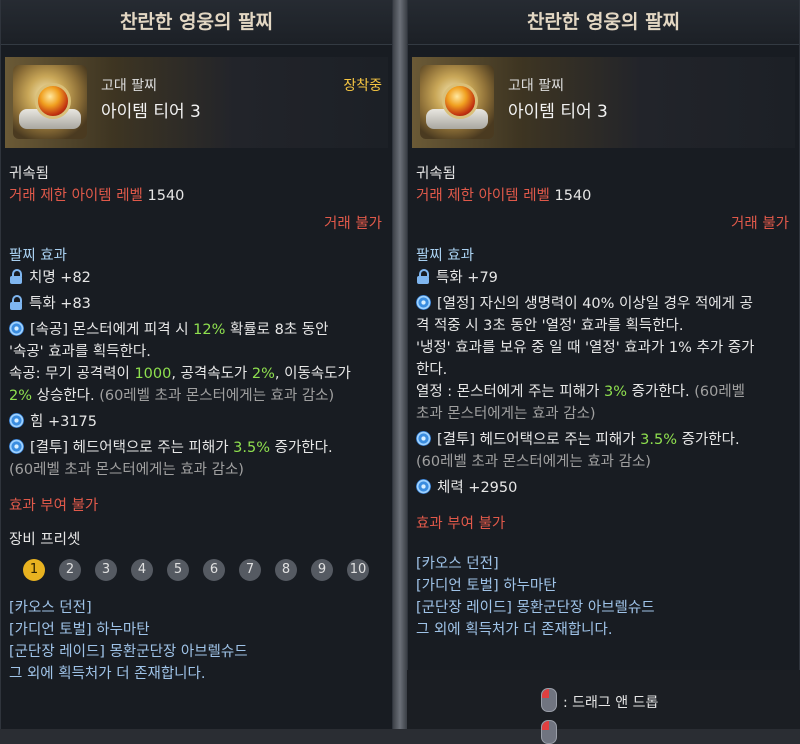  Describe the element at coordinates (611, 703) in the screenshot. I see `drag-drop-hint: : 드래그 앤 드롭` at that location.